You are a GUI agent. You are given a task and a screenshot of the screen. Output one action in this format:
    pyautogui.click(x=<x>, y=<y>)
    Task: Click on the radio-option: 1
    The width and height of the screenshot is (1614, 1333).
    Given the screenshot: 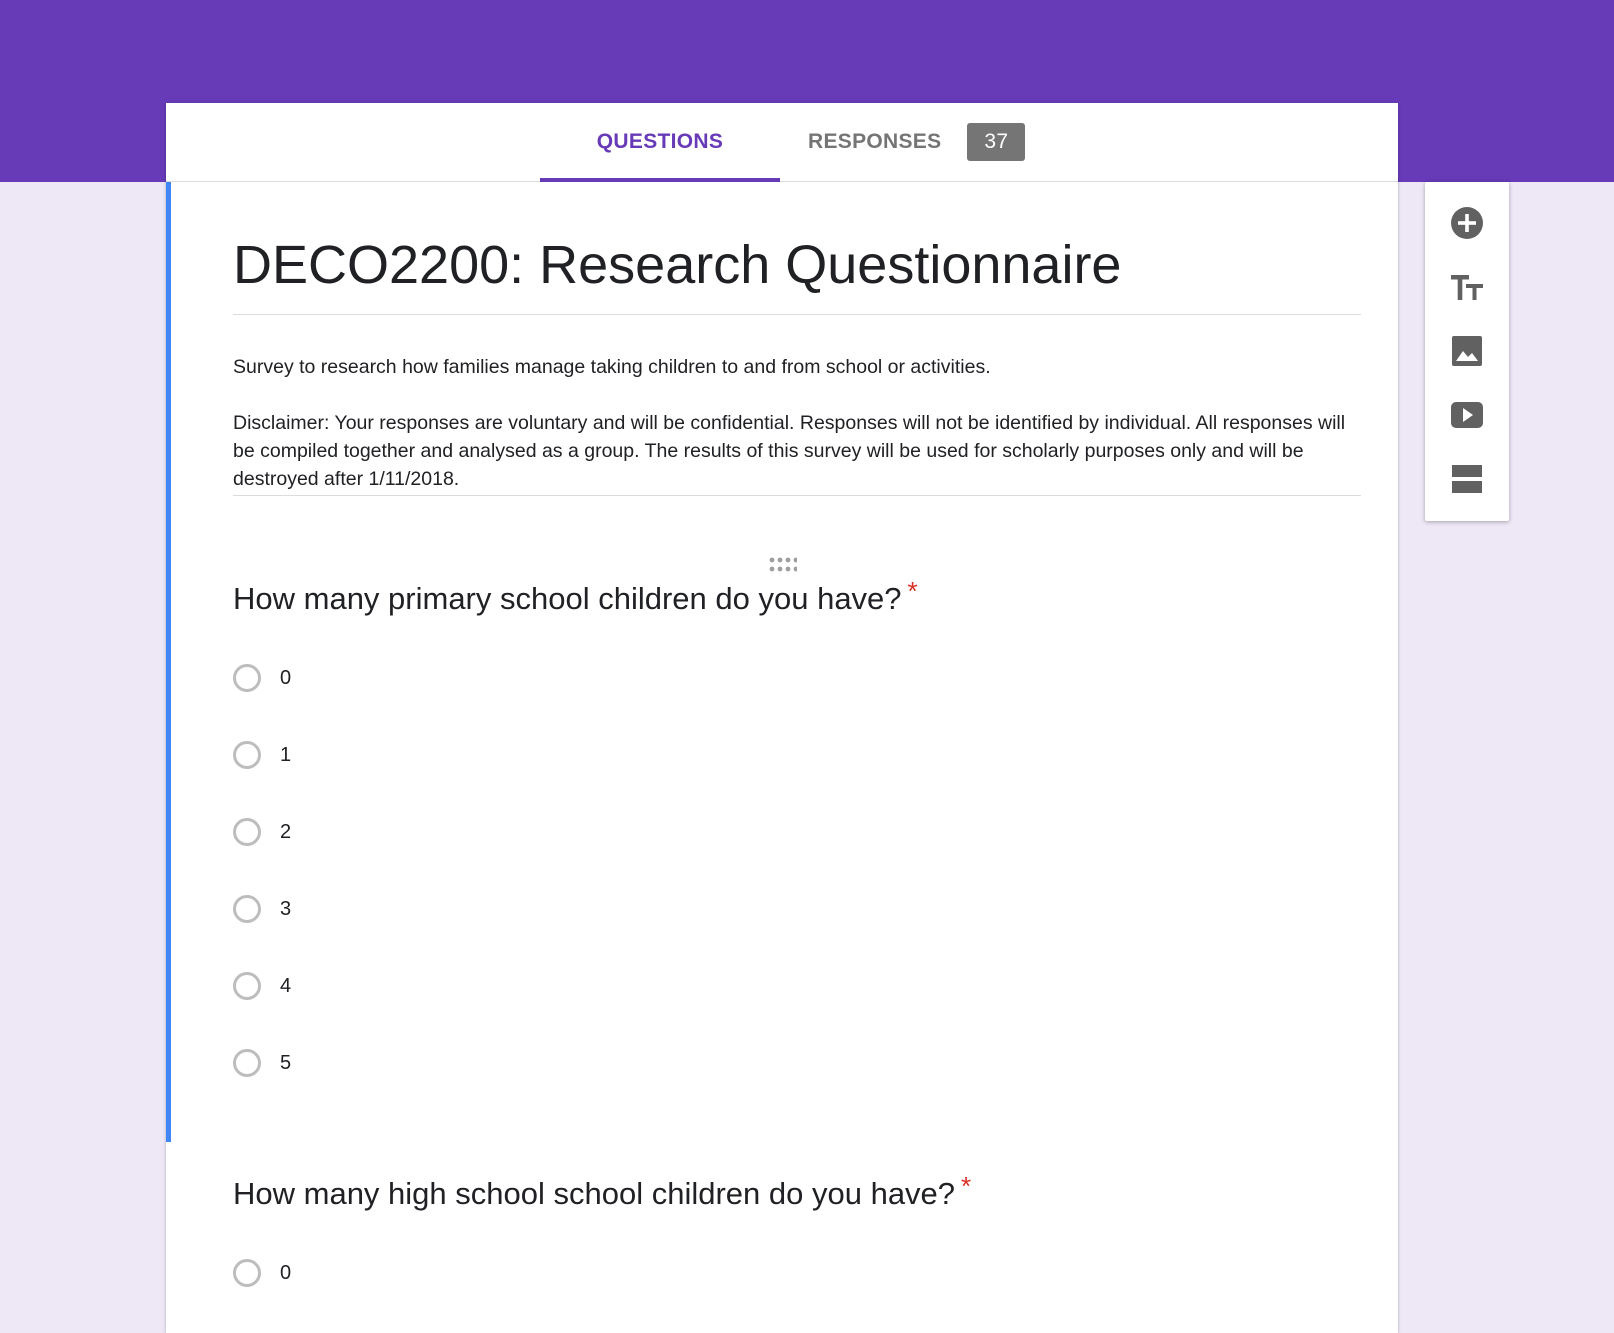 What is the action you would take?
    pyautogui.click(x=262, y=755)
    